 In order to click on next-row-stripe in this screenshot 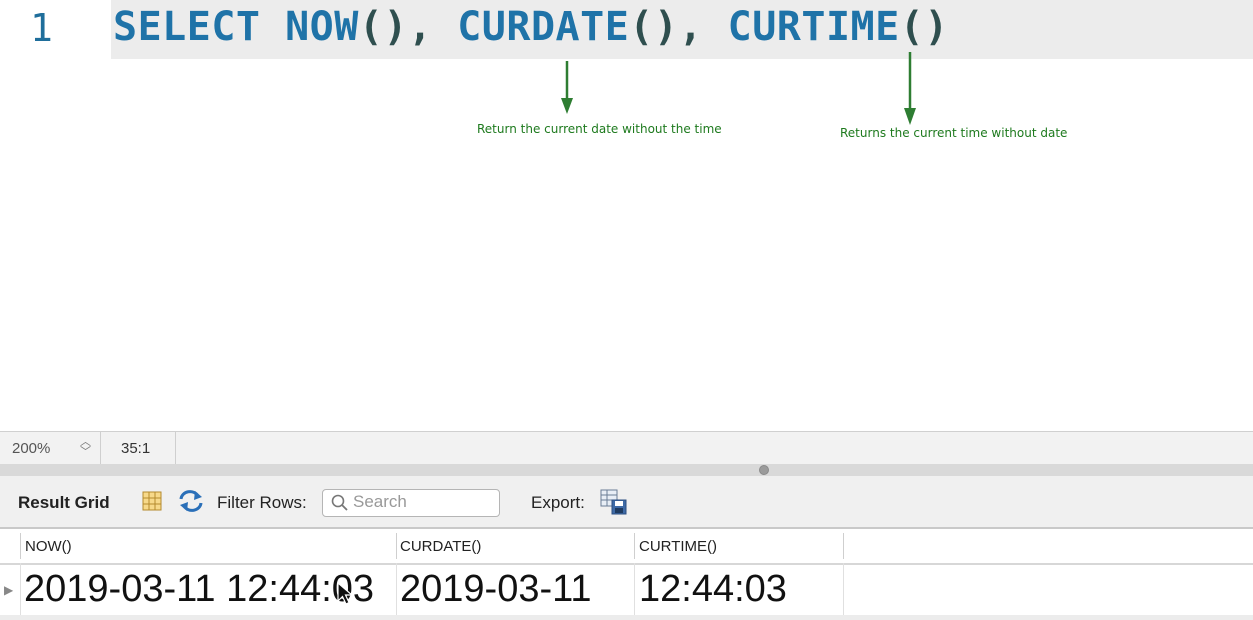, I will do `click(626, 617)`.